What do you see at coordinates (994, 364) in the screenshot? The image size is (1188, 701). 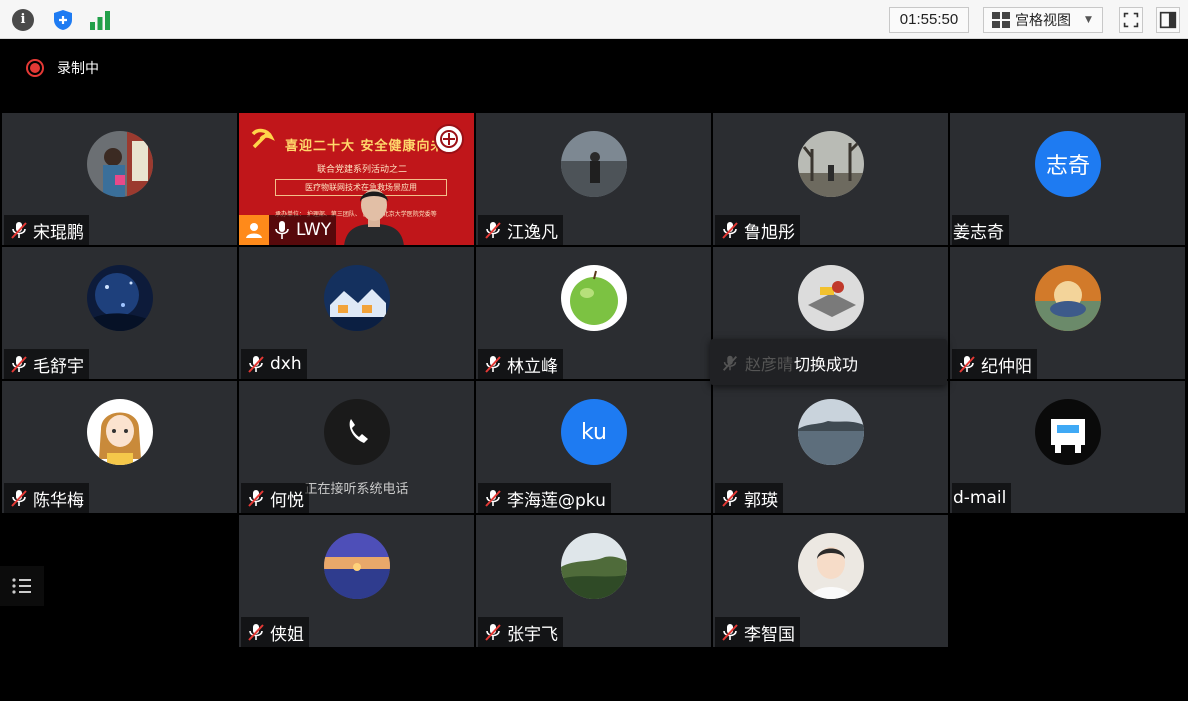 I see `participant-name-tag: 纪仲阳` at bounding box center [994, 364].